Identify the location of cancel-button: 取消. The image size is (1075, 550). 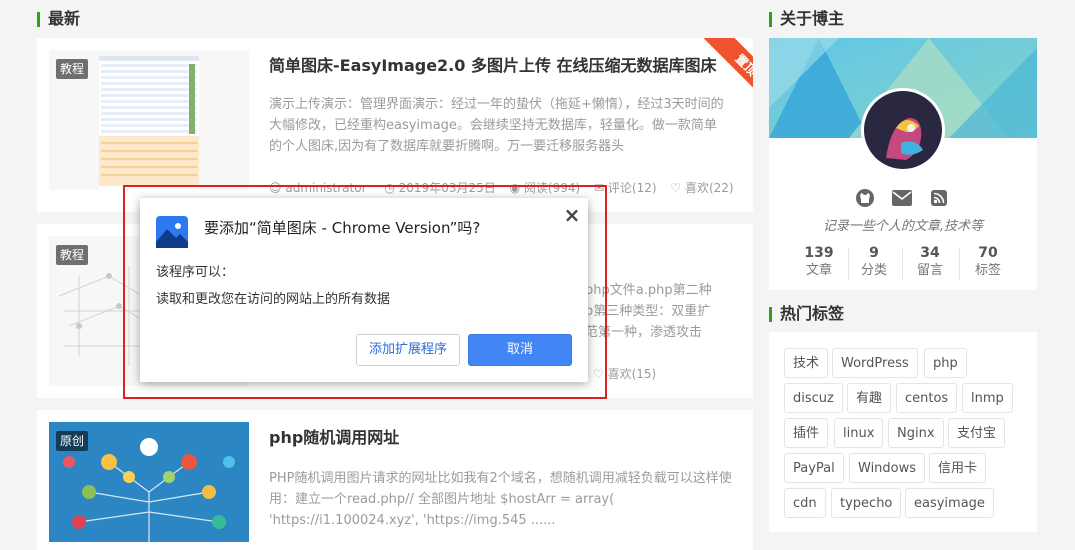
(520, 350).